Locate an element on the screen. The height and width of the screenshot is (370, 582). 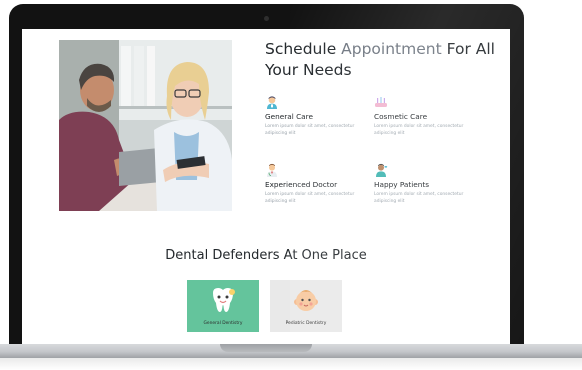
tooth-icon is located at coordinates (224, 300).